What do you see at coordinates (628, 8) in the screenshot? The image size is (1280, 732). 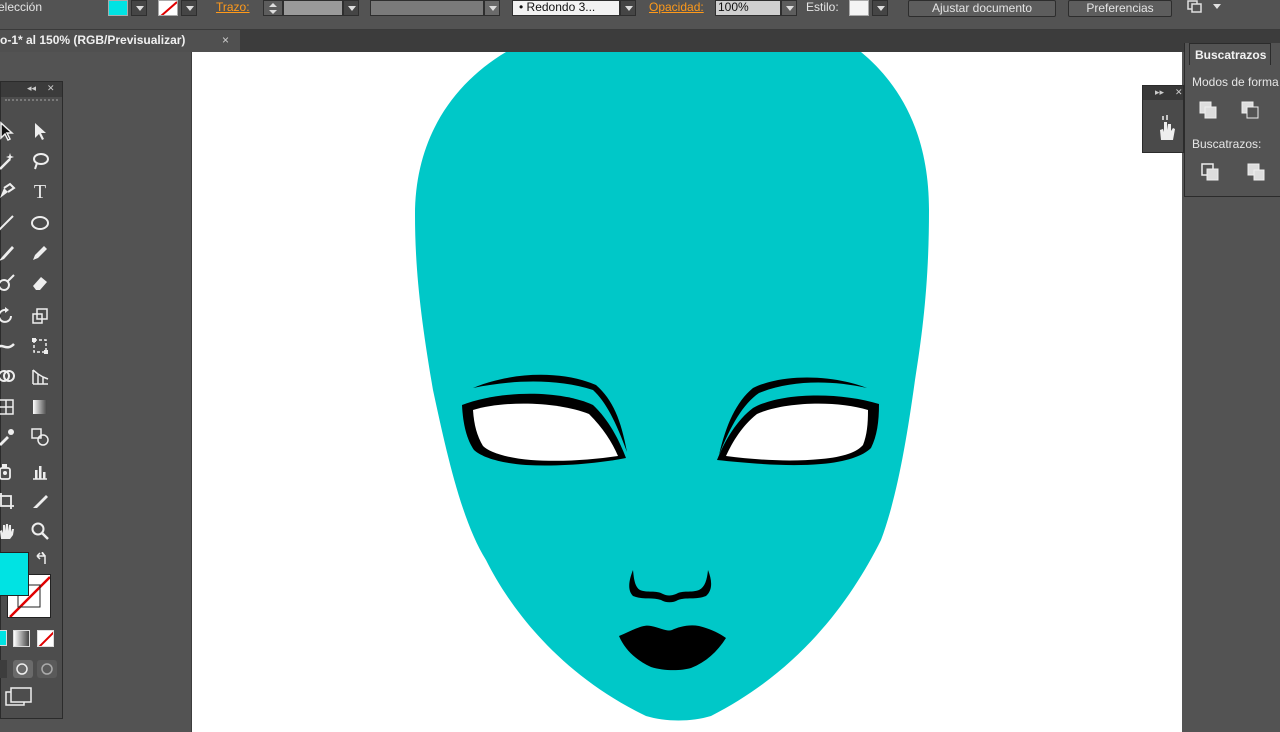 I see `brush-definition-dropdown` at bounding box center [628, 8].